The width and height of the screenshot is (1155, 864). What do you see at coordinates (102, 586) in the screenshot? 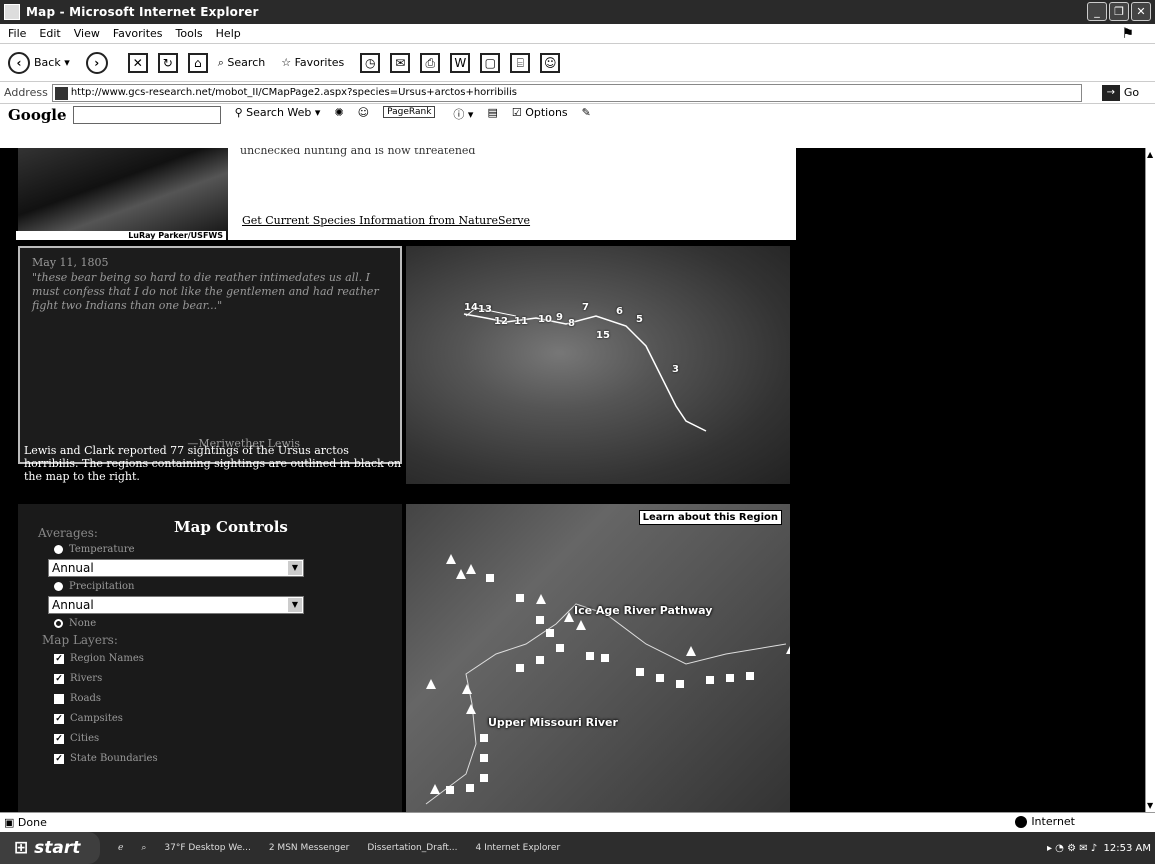
I see `precipitation-label: Precipitation` at bounding box center [102, 586].